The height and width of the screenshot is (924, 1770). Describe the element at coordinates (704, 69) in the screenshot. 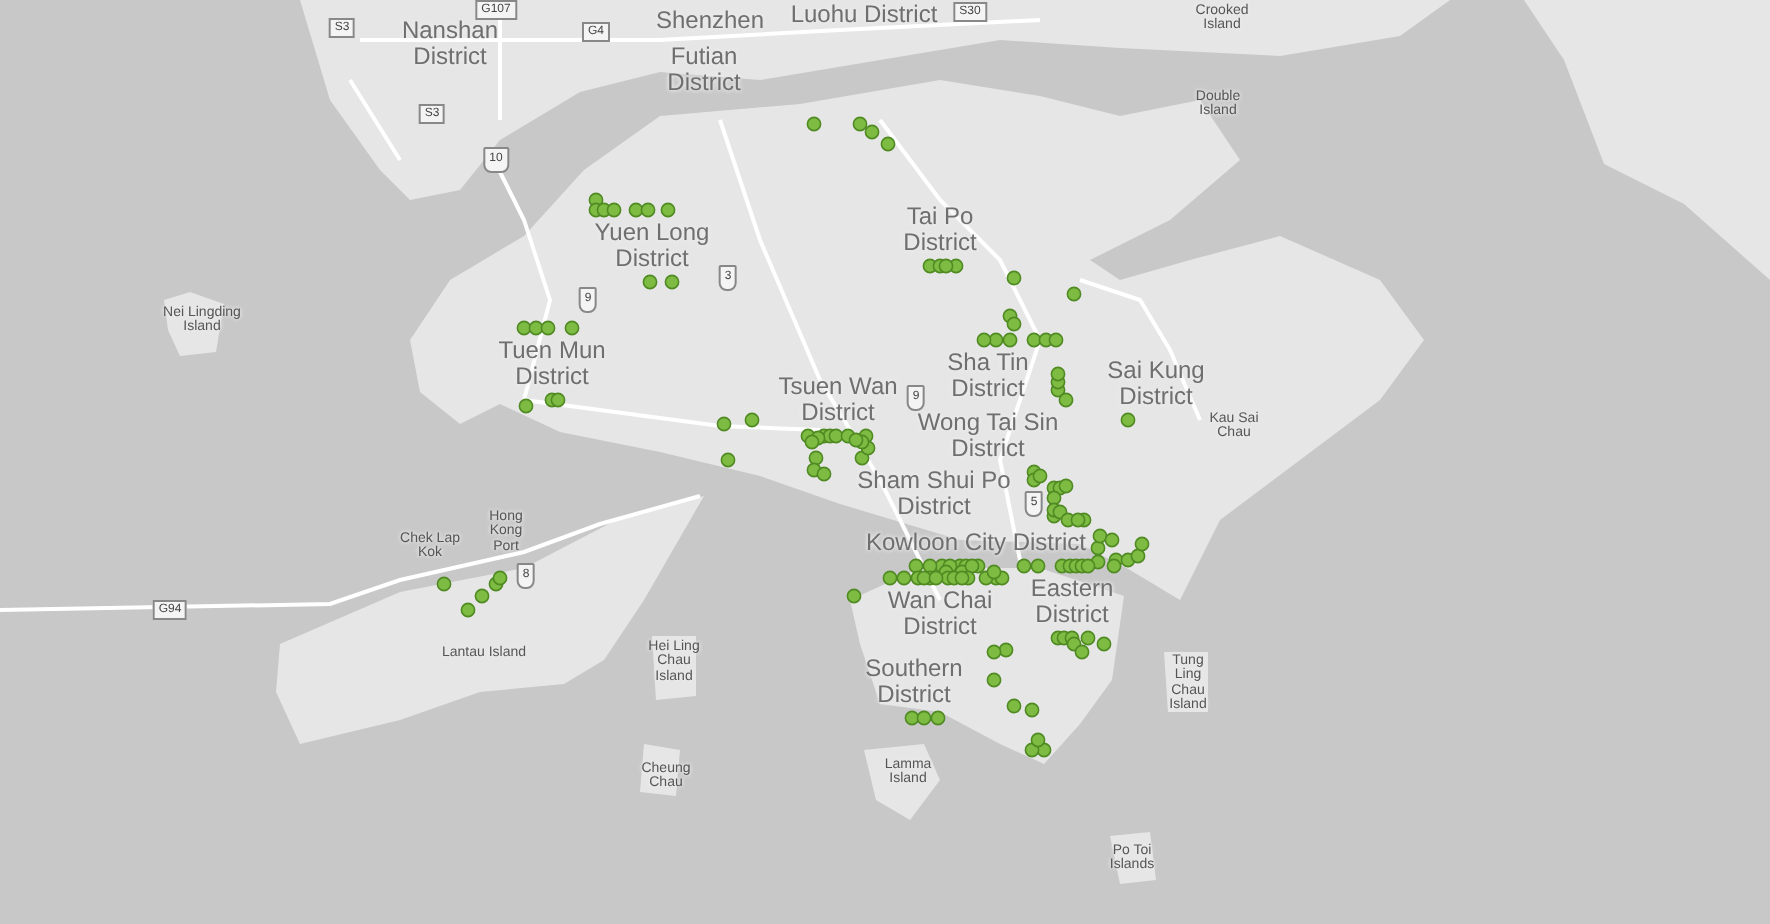

I see `place-label: Futian District` at that location.